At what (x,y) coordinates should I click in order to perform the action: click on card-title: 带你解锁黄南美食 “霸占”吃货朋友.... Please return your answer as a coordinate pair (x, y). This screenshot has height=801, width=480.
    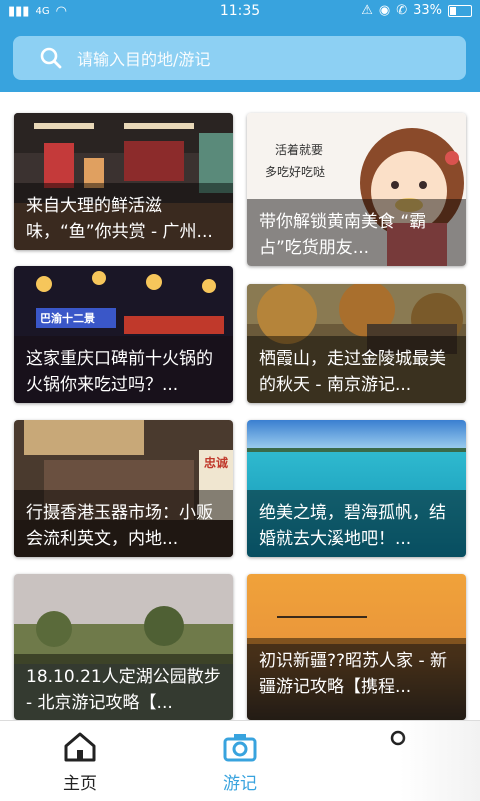
    Looking at the image, I should click on (356, 232).